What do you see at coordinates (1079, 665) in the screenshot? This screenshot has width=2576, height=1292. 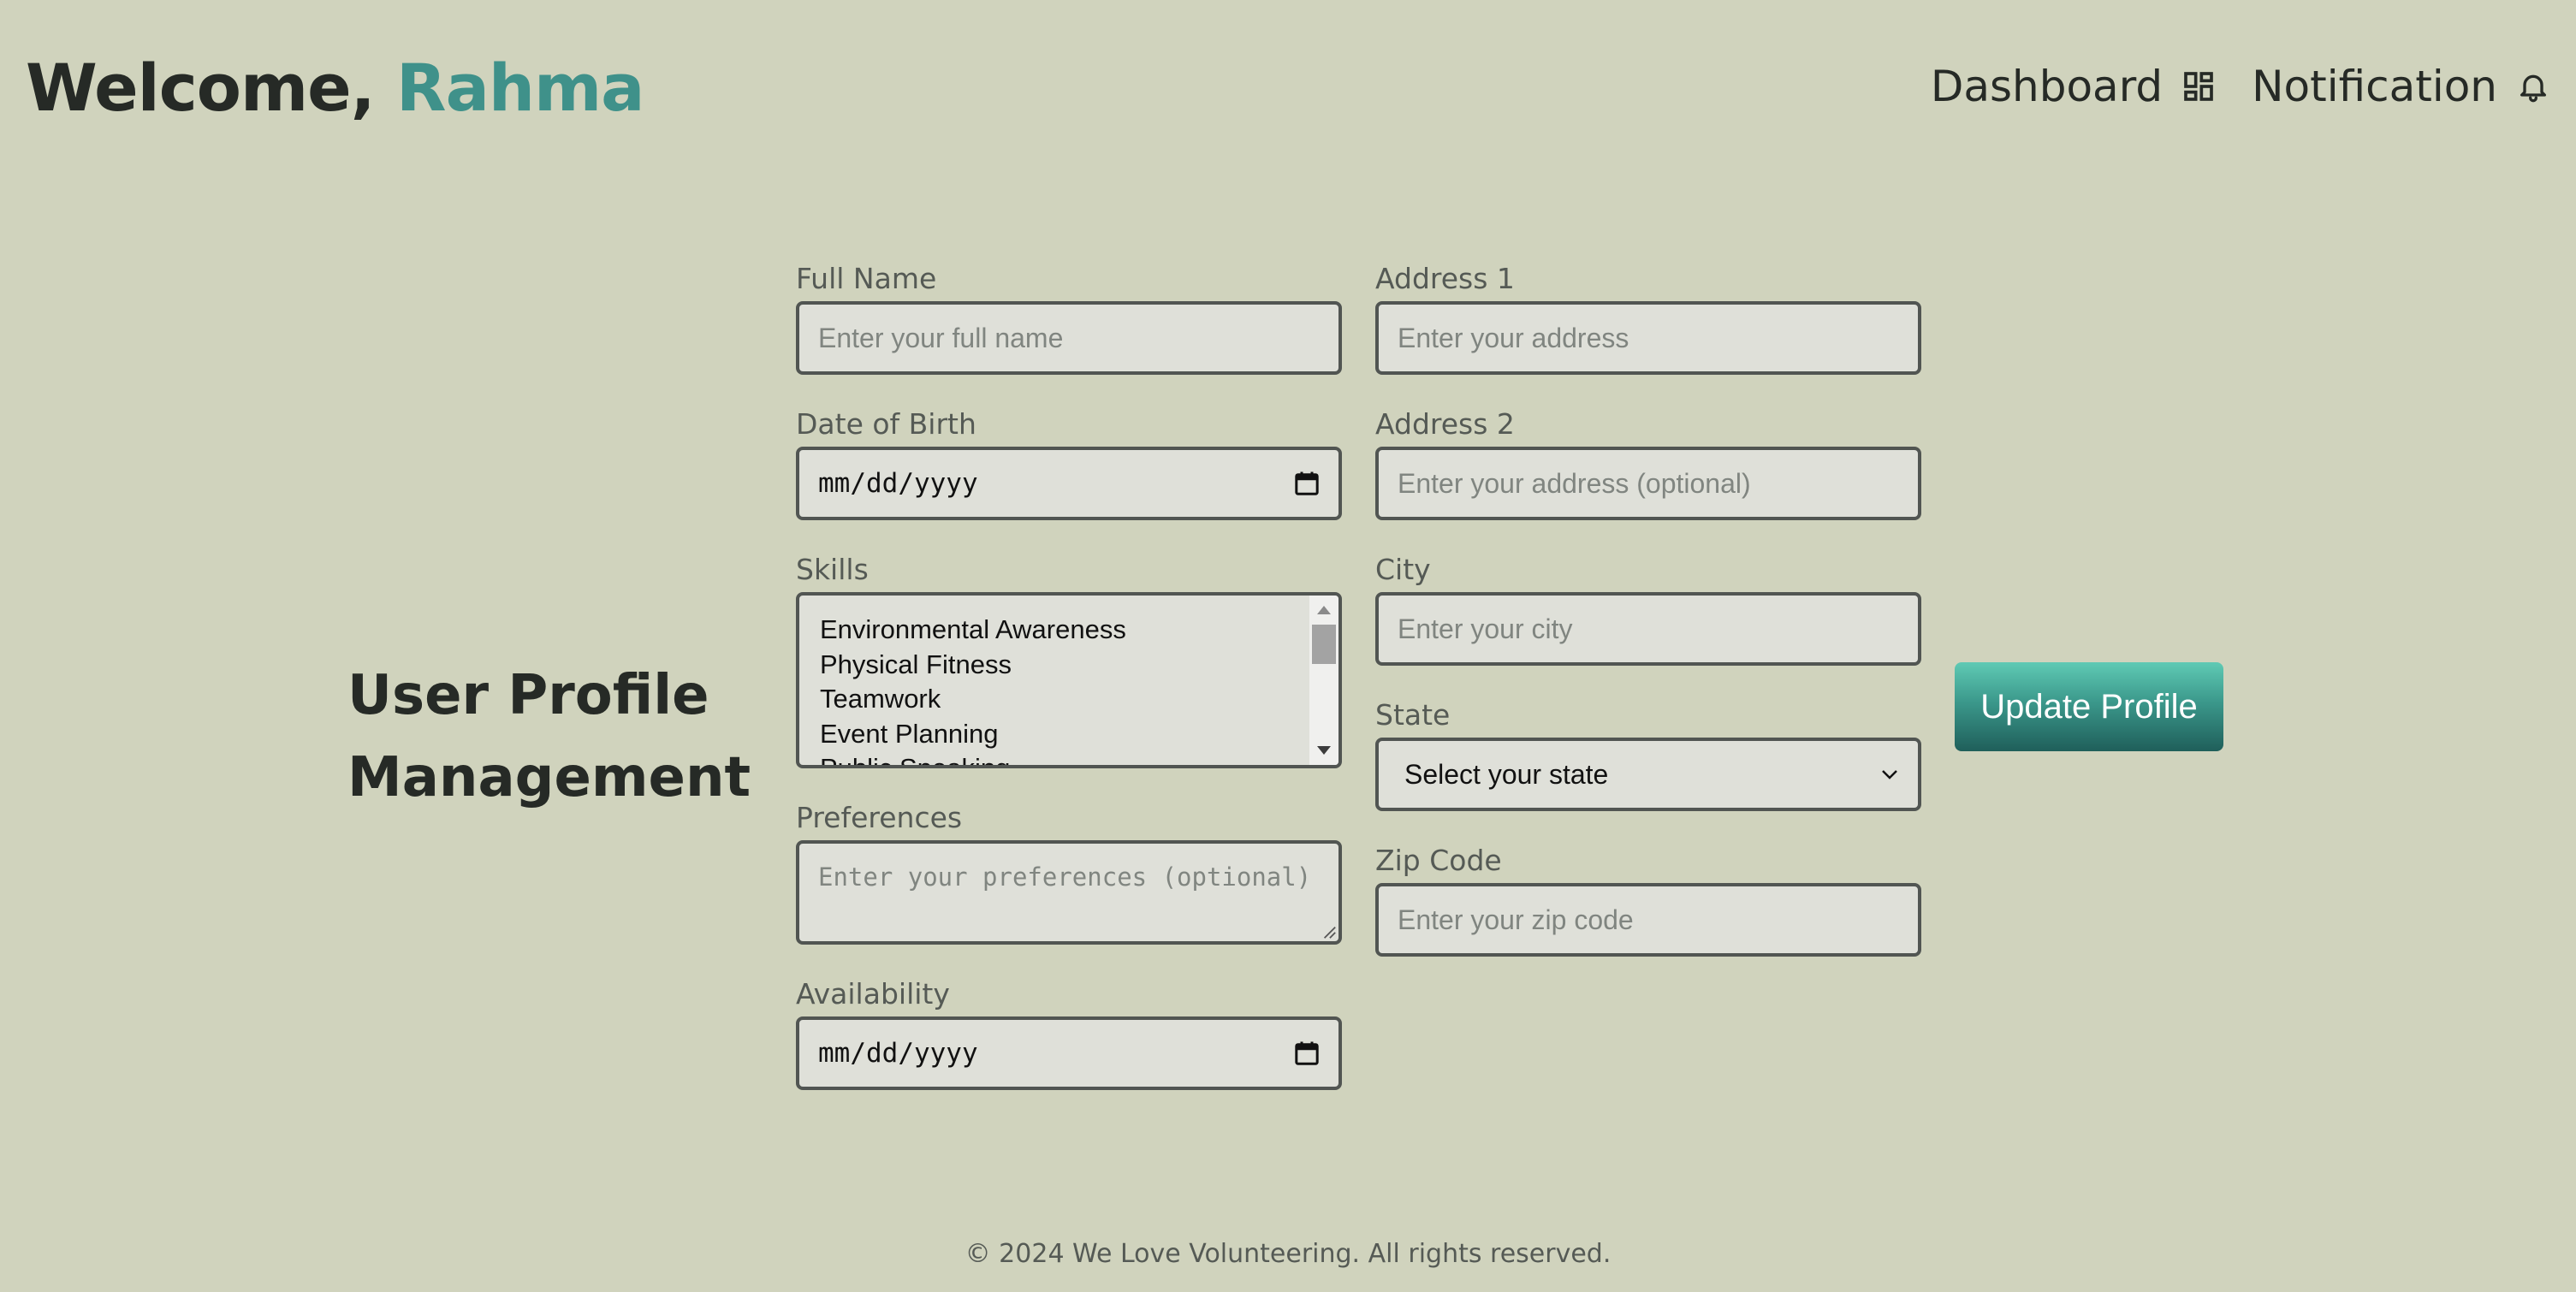 I see `skill-option: Physical Fitness` at bounding box center [1079, 665].